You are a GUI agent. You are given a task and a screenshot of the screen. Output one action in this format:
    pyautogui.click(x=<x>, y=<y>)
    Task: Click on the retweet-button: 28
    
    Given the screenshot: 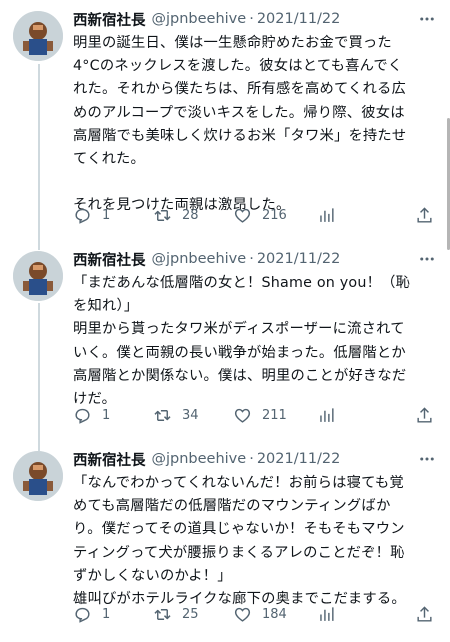 What is the action you would take?
    pyautogui.click(x=193, y=215)
    